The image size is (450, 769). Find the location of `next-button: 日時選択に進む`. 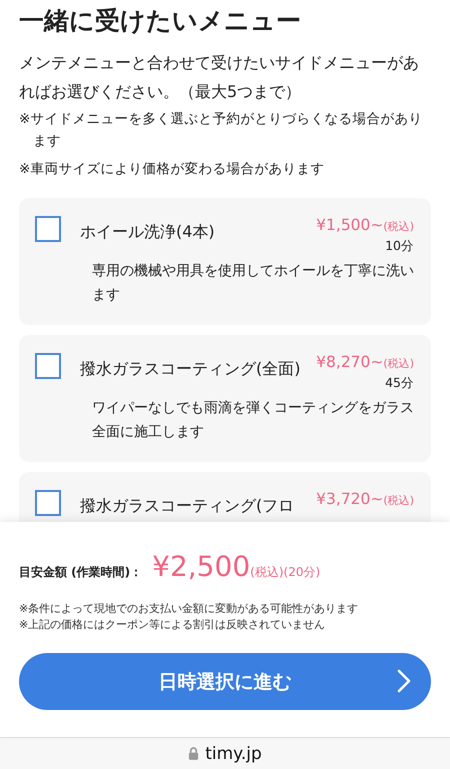

next-button: 日時選択に進む is located at coordinates (225, 681).